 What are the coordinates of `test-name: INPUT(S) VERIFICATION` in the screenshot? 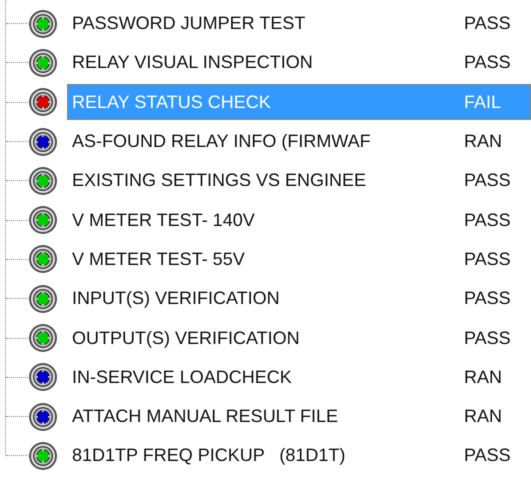 It's located at (176, 299).